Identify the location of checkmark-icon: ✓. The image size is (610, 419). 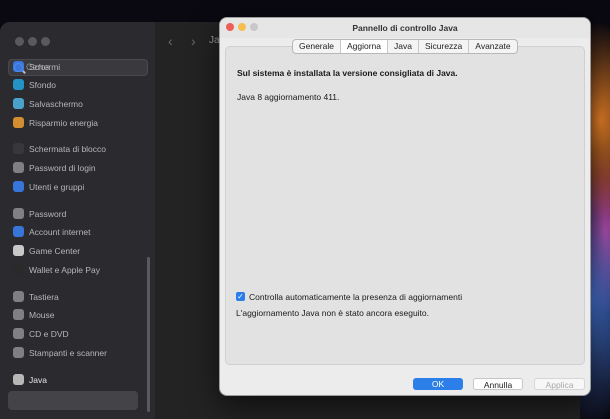
(240, 296).